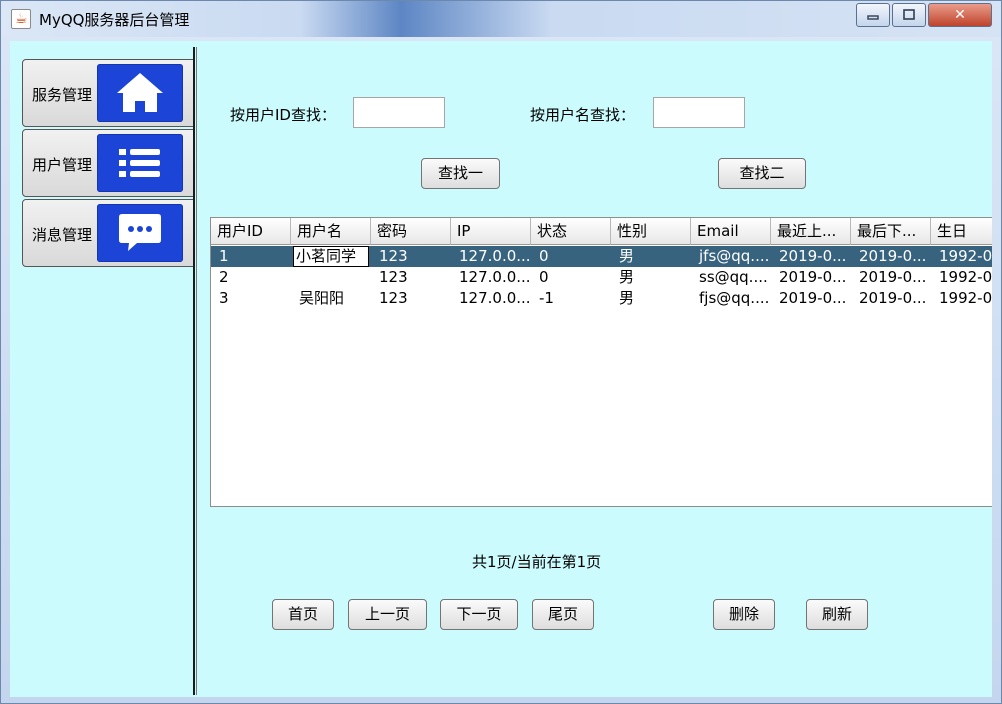 The width and height of the screenshot is (1002, 704). What do you see at coordinates (331, 256) in the screenshot?
I see `table-cell-editor: 小茗同学` at bounding box center [331, 256].